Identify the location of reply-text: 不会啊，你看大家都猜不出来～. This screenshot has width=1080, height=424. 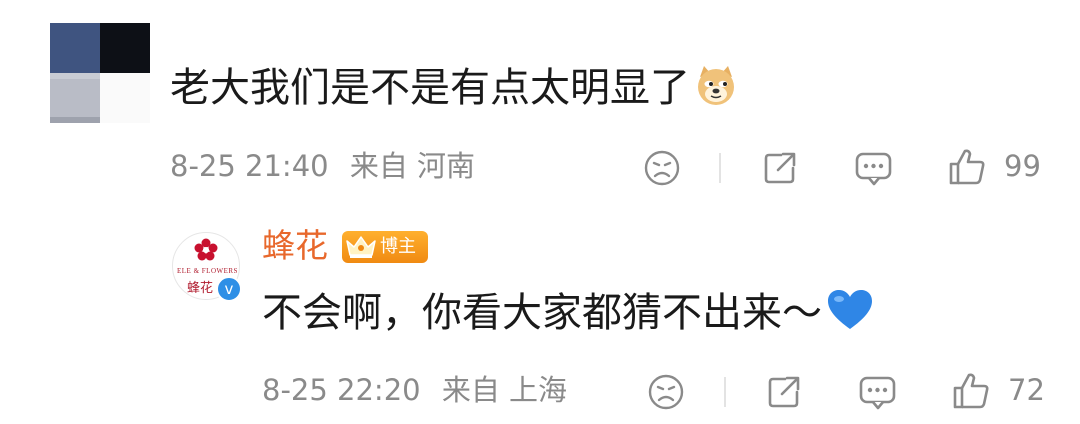
(568, 316).